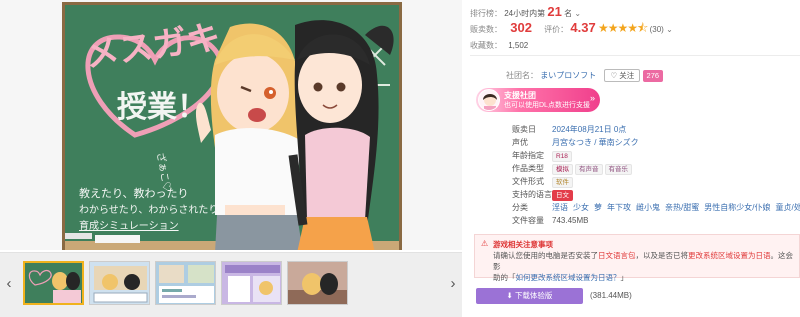  What do you see at coordinates (164, 172) in the screenshot?
I see `cover-chalk-note: ざぁこ♡` at bounding box center [164, 172].